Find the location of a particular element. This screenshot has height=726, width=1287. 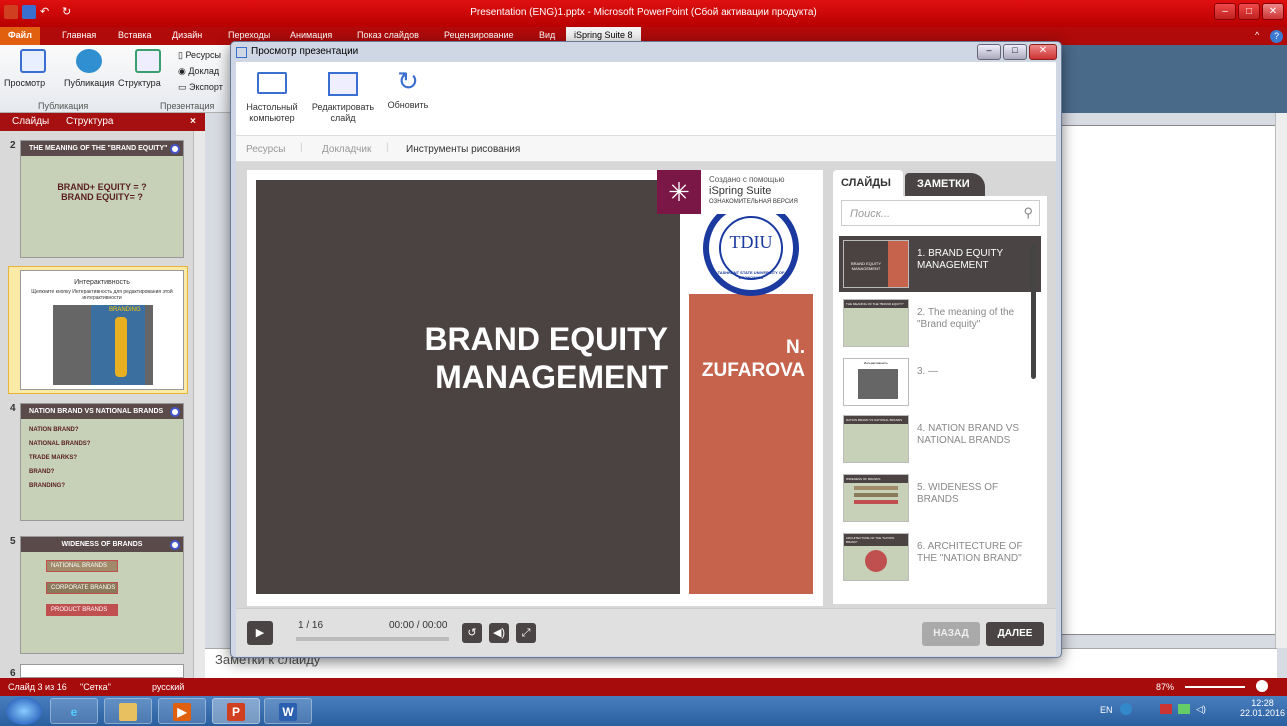

publish-icon is located at coordinates (89, 61).